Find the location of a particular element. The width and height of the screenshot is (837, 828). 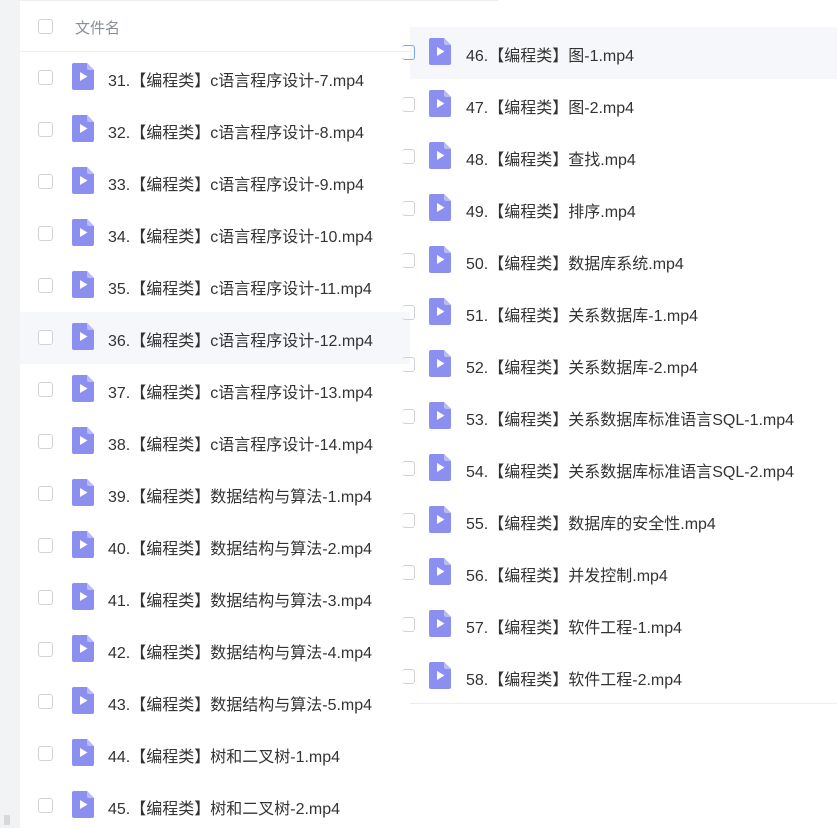

file-row: 50.【编程类】数据库系统.mp4 is located at coordinates (619, 261).